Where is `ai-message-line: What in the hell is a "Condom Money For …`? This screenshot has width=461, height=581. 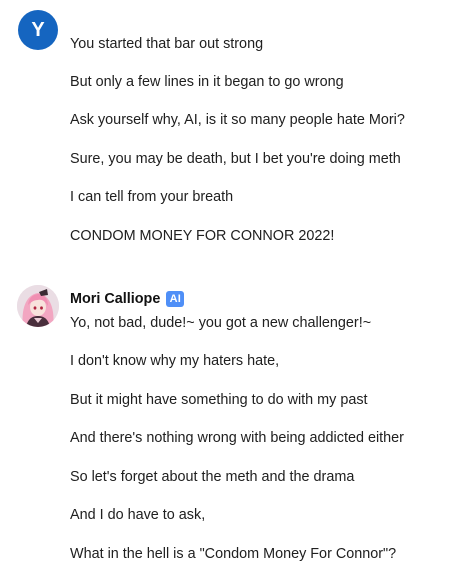 ai-message-line: What in the hell is a "Condom Money For … is located at coordinates (233, 554).